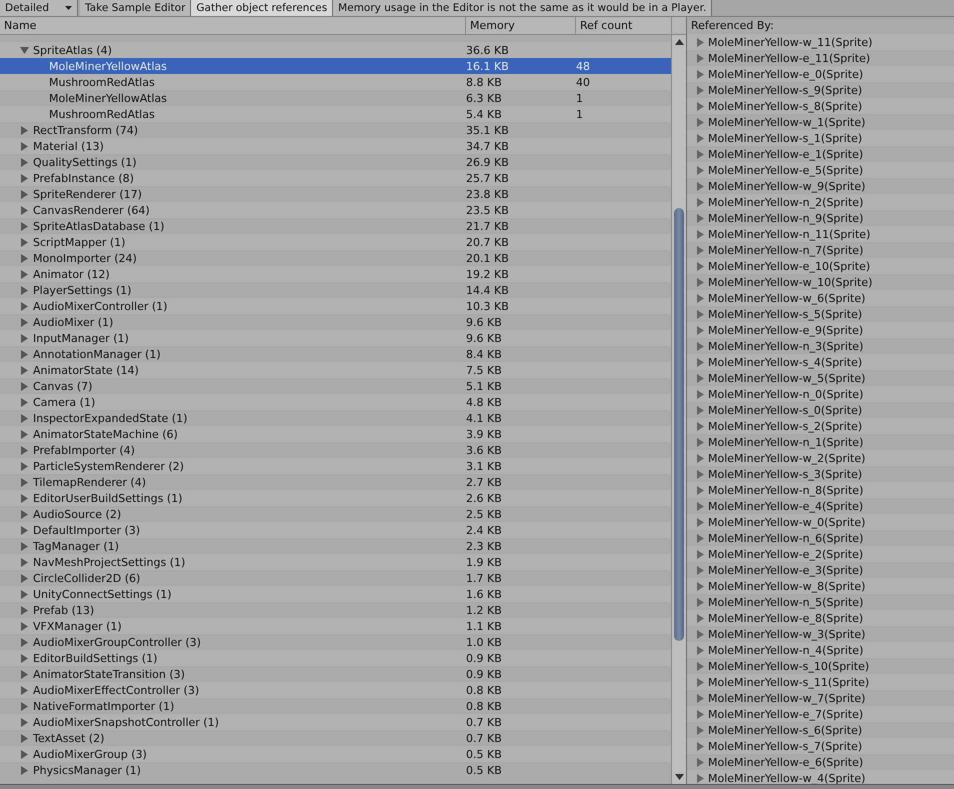 Image resolution: width=954 pixels, height=789 pixels. Describe the element at coordinates (335, 402) in the screenshot. I see `tree-row: Camera (1) 4.8 KB` at that location.